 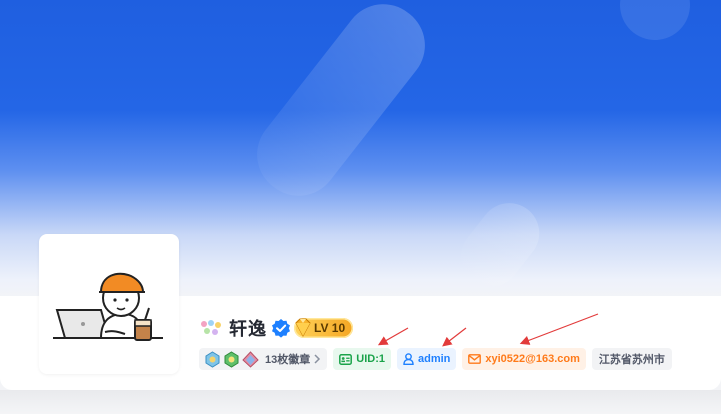 I want to click on location-tag: 江苏省苏州市, so click(x=631, y=359).